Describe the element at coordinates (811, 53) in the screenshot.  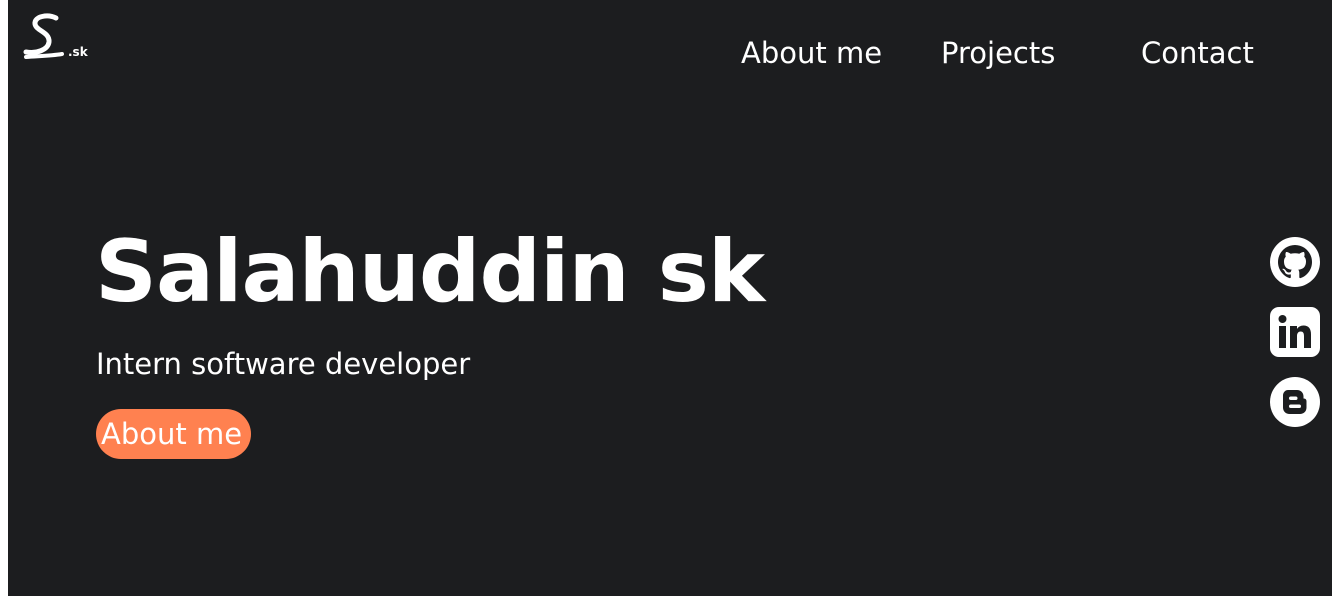
I see `nav-about-link: About me` at that location.